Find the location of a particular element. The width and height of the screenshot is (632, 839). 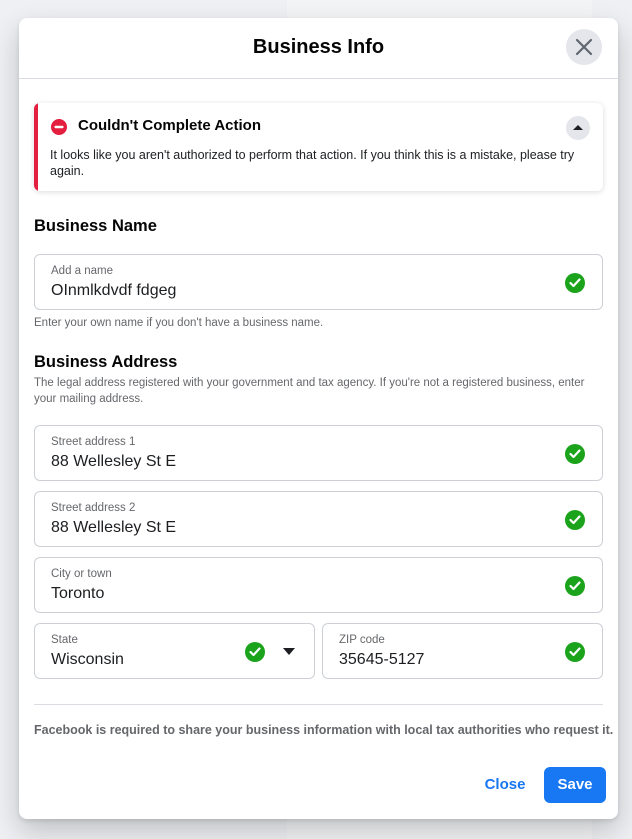

dialog-title: Business Info is located at coordinates (318, 47).